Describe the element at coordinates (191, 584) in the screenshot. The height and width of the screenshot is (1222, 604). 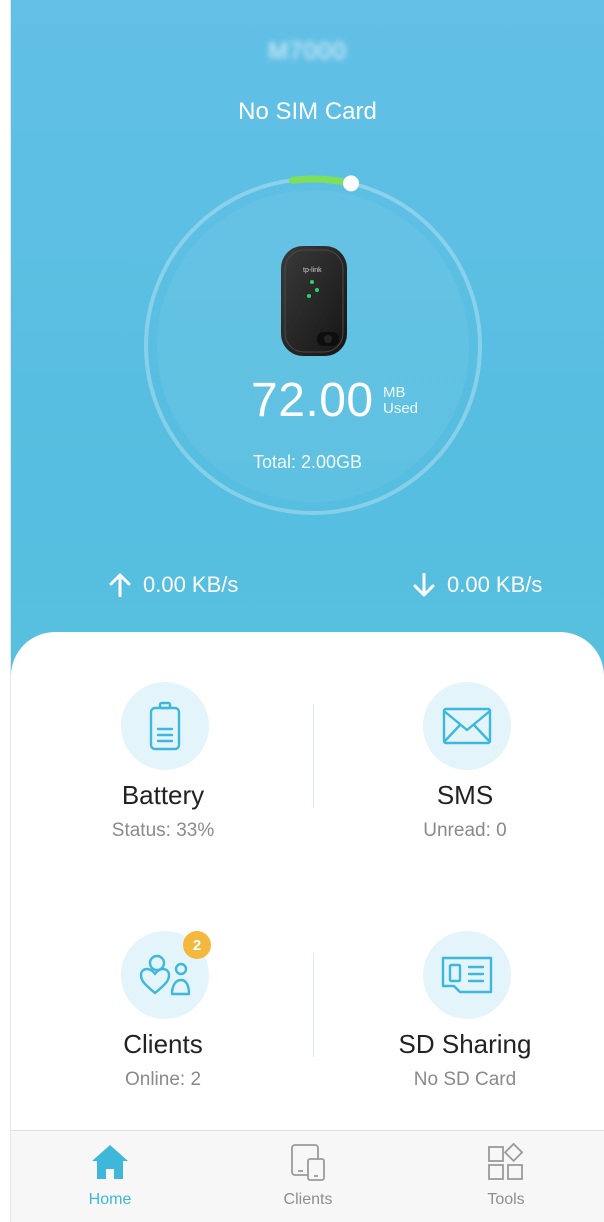
I see `upload-speed-value: 0.00 KB/s` at that location.